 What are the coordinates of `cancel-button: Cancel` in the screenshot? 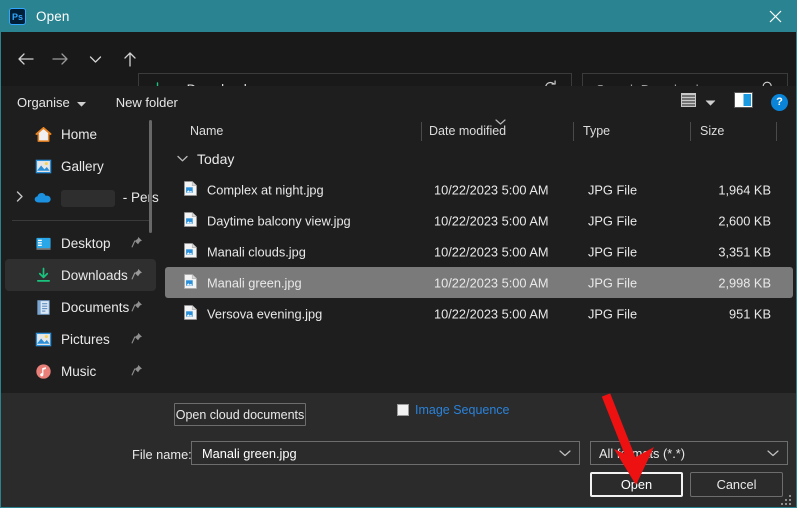 It's located at (736, 484).